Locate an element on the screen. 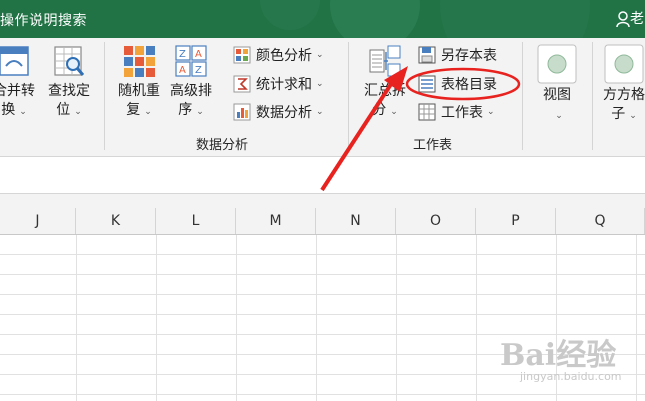 This screenshot has width=645, height=401. merge-convert-sub: 换 is located at coordinates (8, 110).